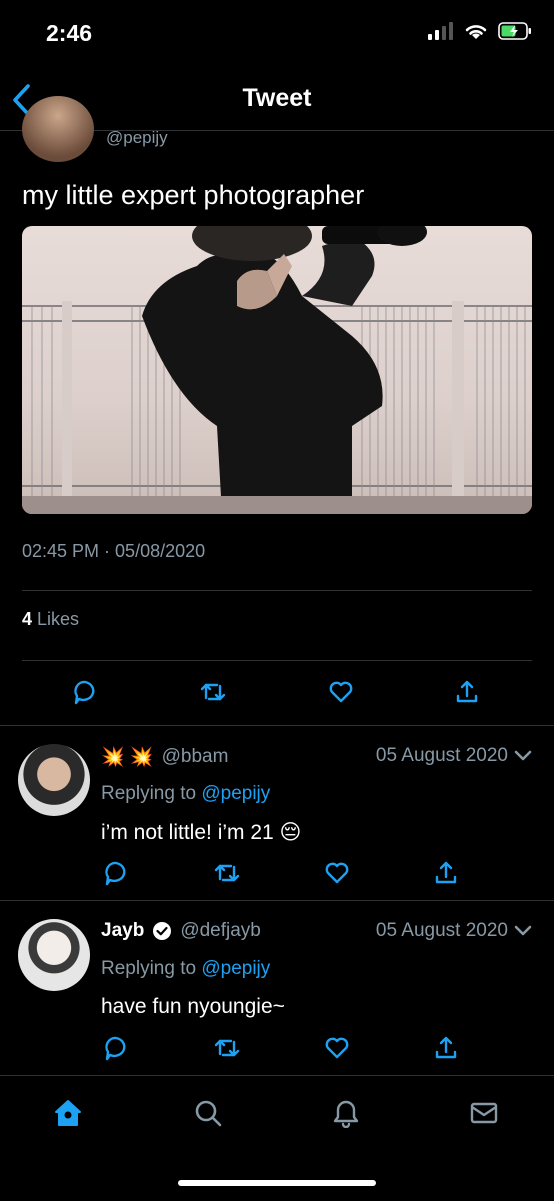 This screenshot has width=554, height=1201. What do you see at coordinates (162, 931) in the screenshot?
I see `verified-badge-icon` at bounding box center [162, 931].